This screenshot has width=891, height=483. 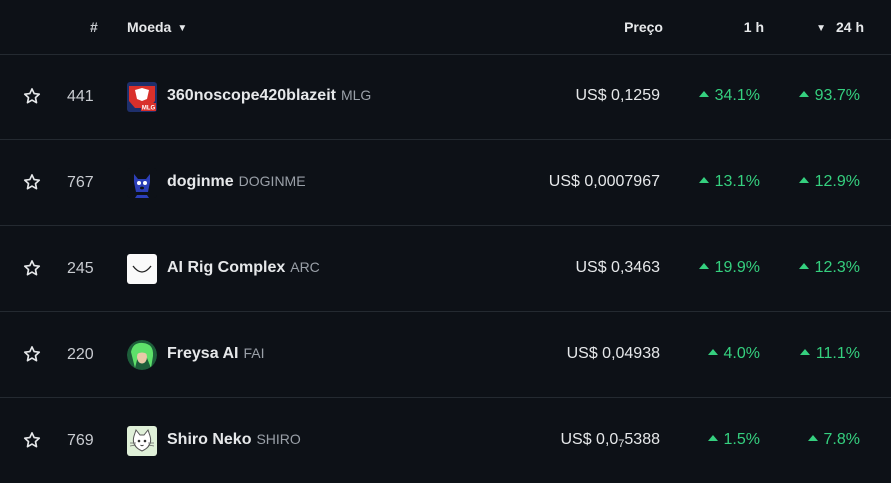 I want to click on coin-name-link: Shiro Neko SHIRO, so click(x=234, y=440).